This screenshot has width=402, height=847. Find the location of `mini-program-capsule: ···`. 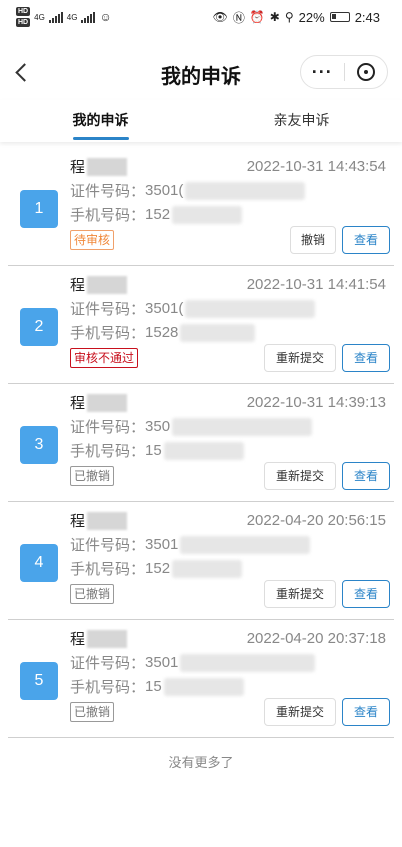

mini-program-capsule: ··· is located at coordinates (344, 72).